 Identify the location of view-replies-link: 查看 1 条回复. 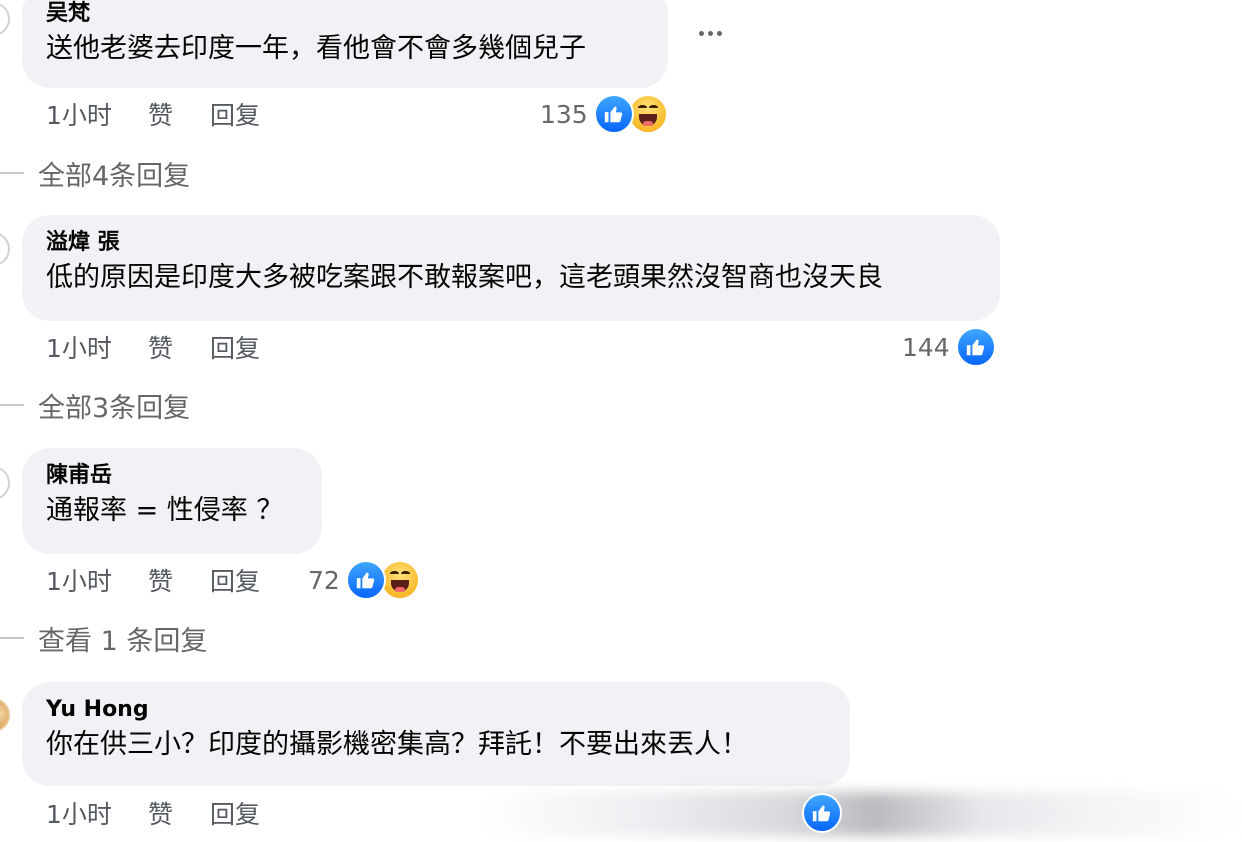
(104, 638).